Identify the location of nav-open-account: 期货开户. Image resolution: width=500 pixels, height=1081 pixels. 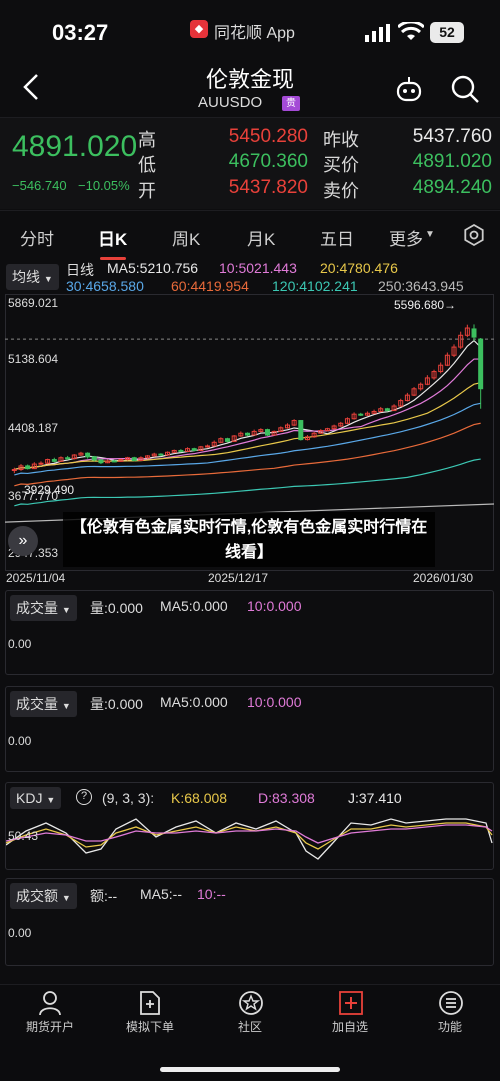
(50, 1015).